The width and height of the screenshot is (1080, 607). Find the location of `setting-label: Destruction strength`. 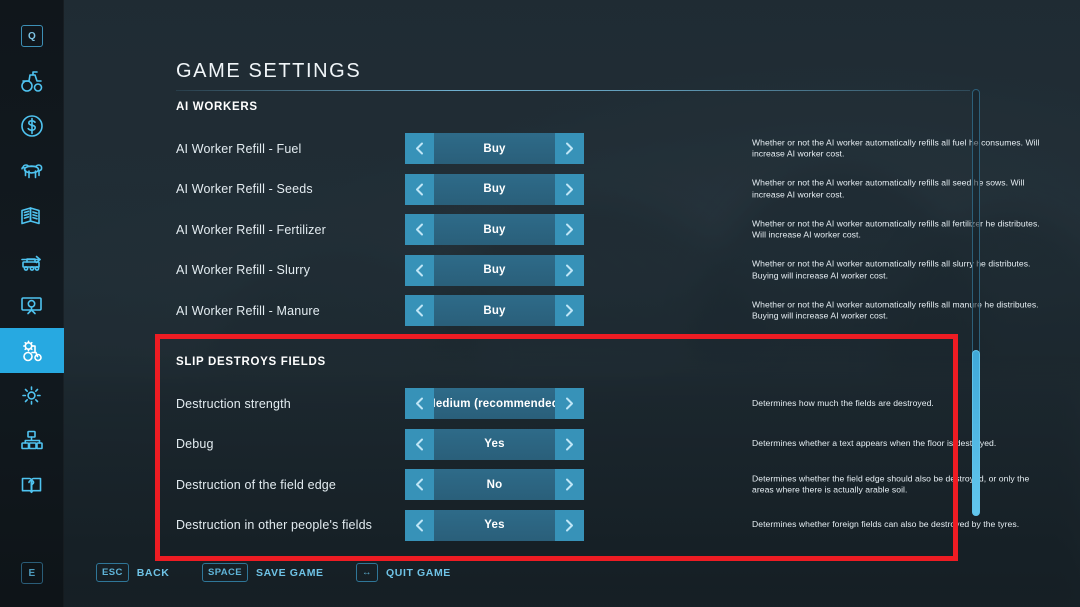

setting-label: Destruction strength is located at coordinates (233, 403).